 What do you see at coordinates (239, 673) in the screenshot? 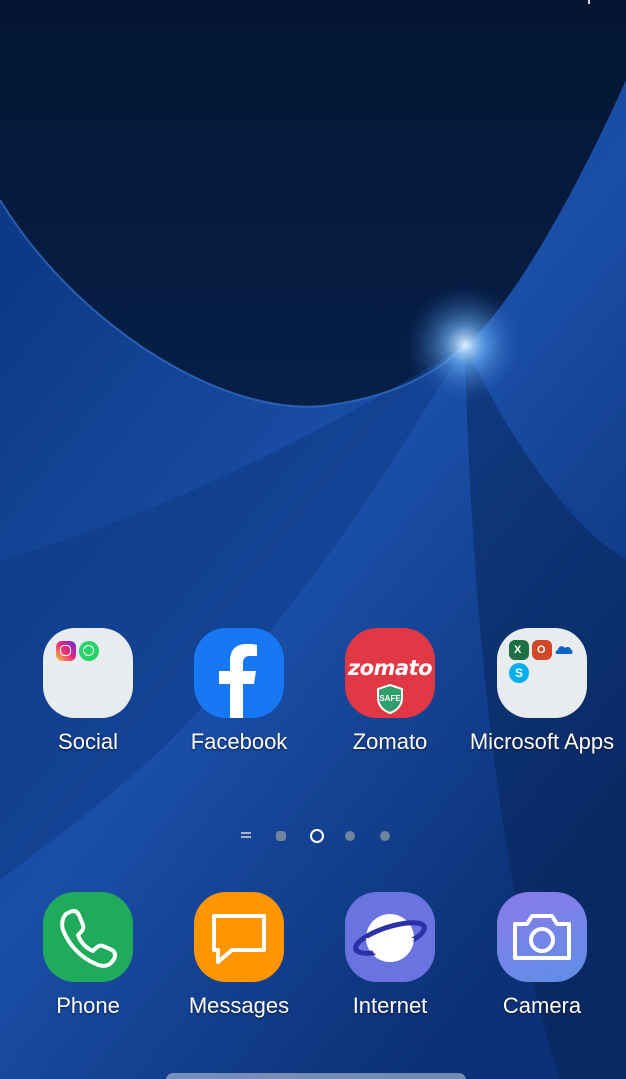
I see `facebook-icon` at bounding box center [239, 673].